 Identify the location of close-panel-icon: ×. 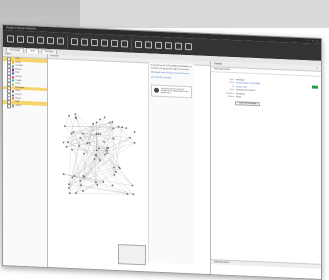
(317, 68).